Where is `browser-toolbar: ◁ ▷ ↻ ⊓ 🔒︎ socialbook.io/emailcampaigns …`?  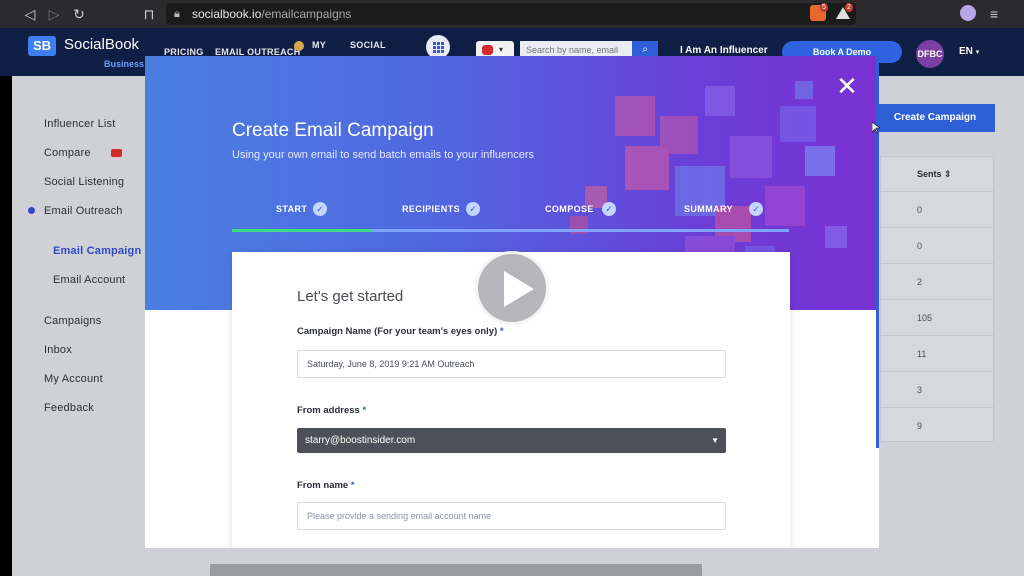
browser-toolbar: ◁ ▷ ↻ ⊓ 🔒︎ socialbook.io/emailcampaigns … is located at coordinates (512, 14).